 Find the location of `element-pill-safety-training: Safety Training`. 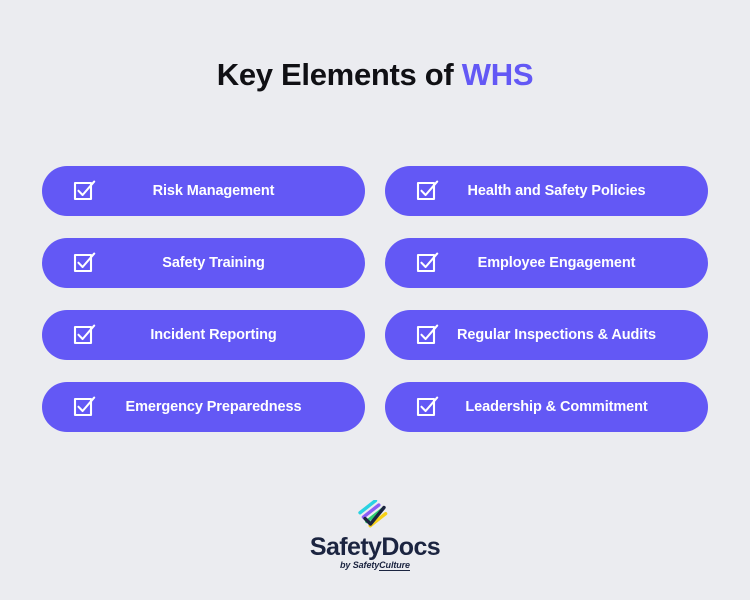

element-pill-safety-training: Safety Training is located at coordinates (203, 263).